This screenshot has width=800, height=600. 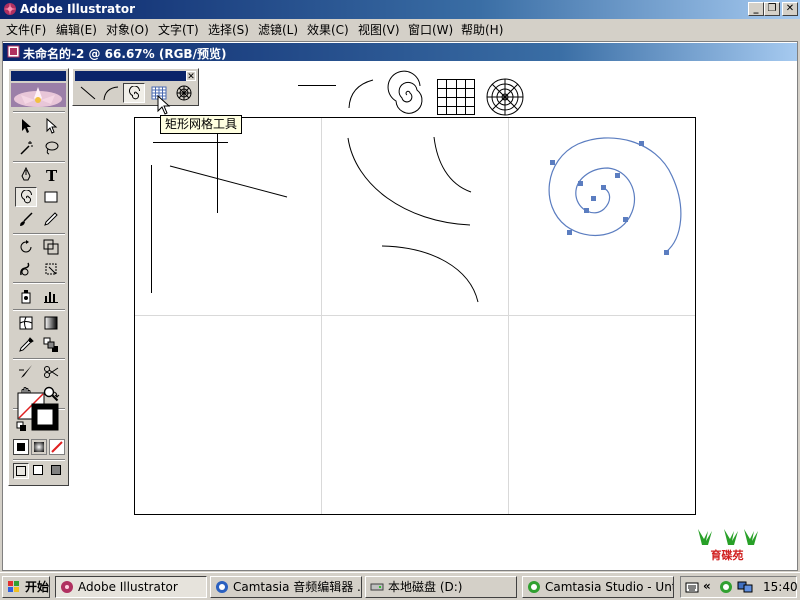 I want to click on spiral-icon, so click(x=27, y=197).